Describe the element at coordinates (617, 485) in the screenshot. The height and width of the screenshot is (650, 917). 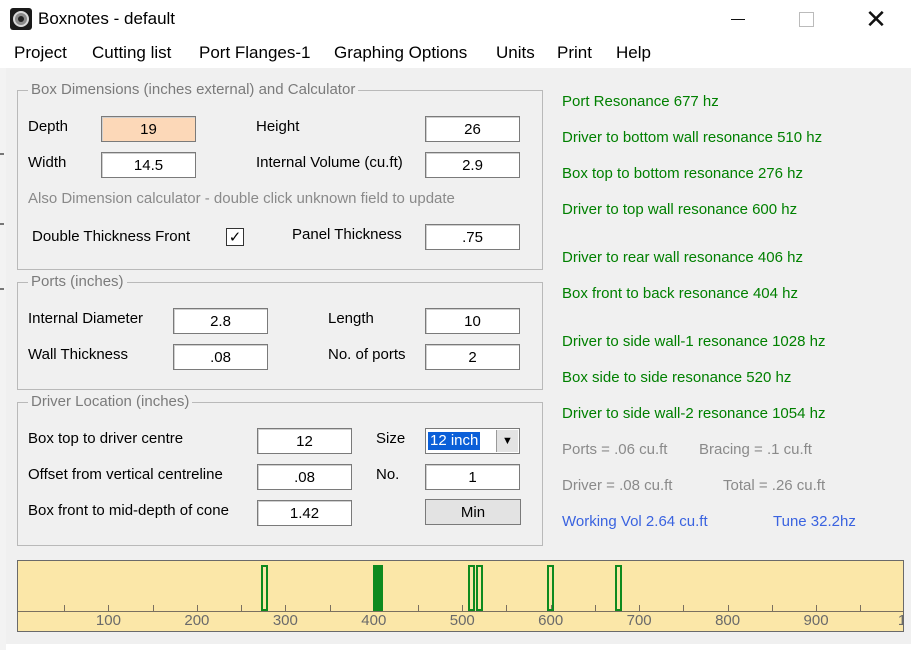
I see `driver-volume: Driver = .08 cu.ft` at that location.